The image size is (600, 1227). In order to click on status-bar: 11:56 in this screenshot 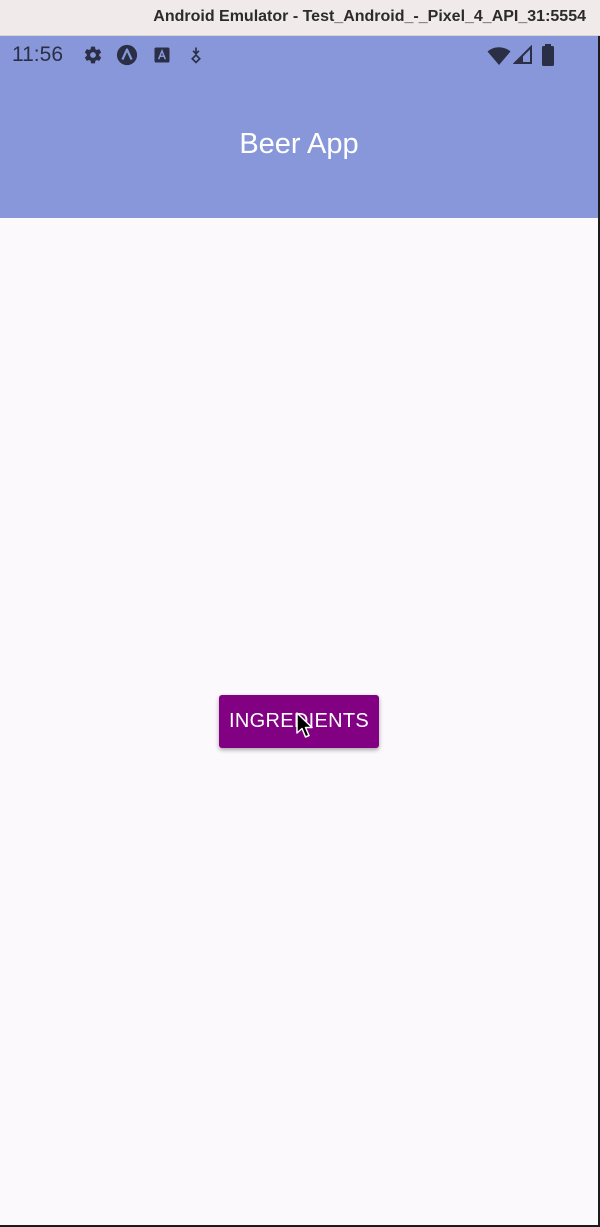, I will do `click(299, 55)`.